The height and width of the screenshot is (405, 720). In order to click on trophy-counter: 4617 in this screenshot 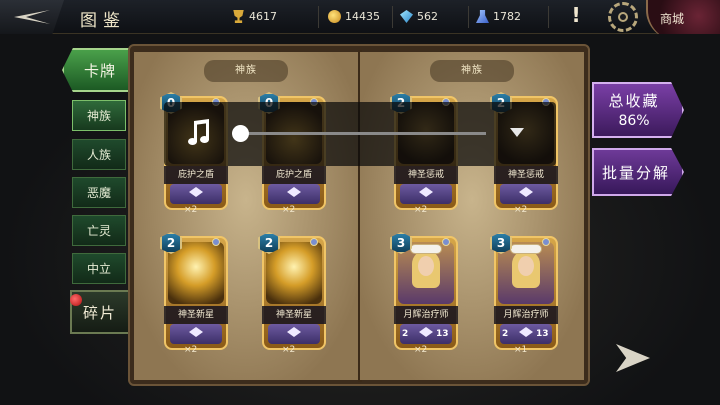, I will do `click(254, 16)`.